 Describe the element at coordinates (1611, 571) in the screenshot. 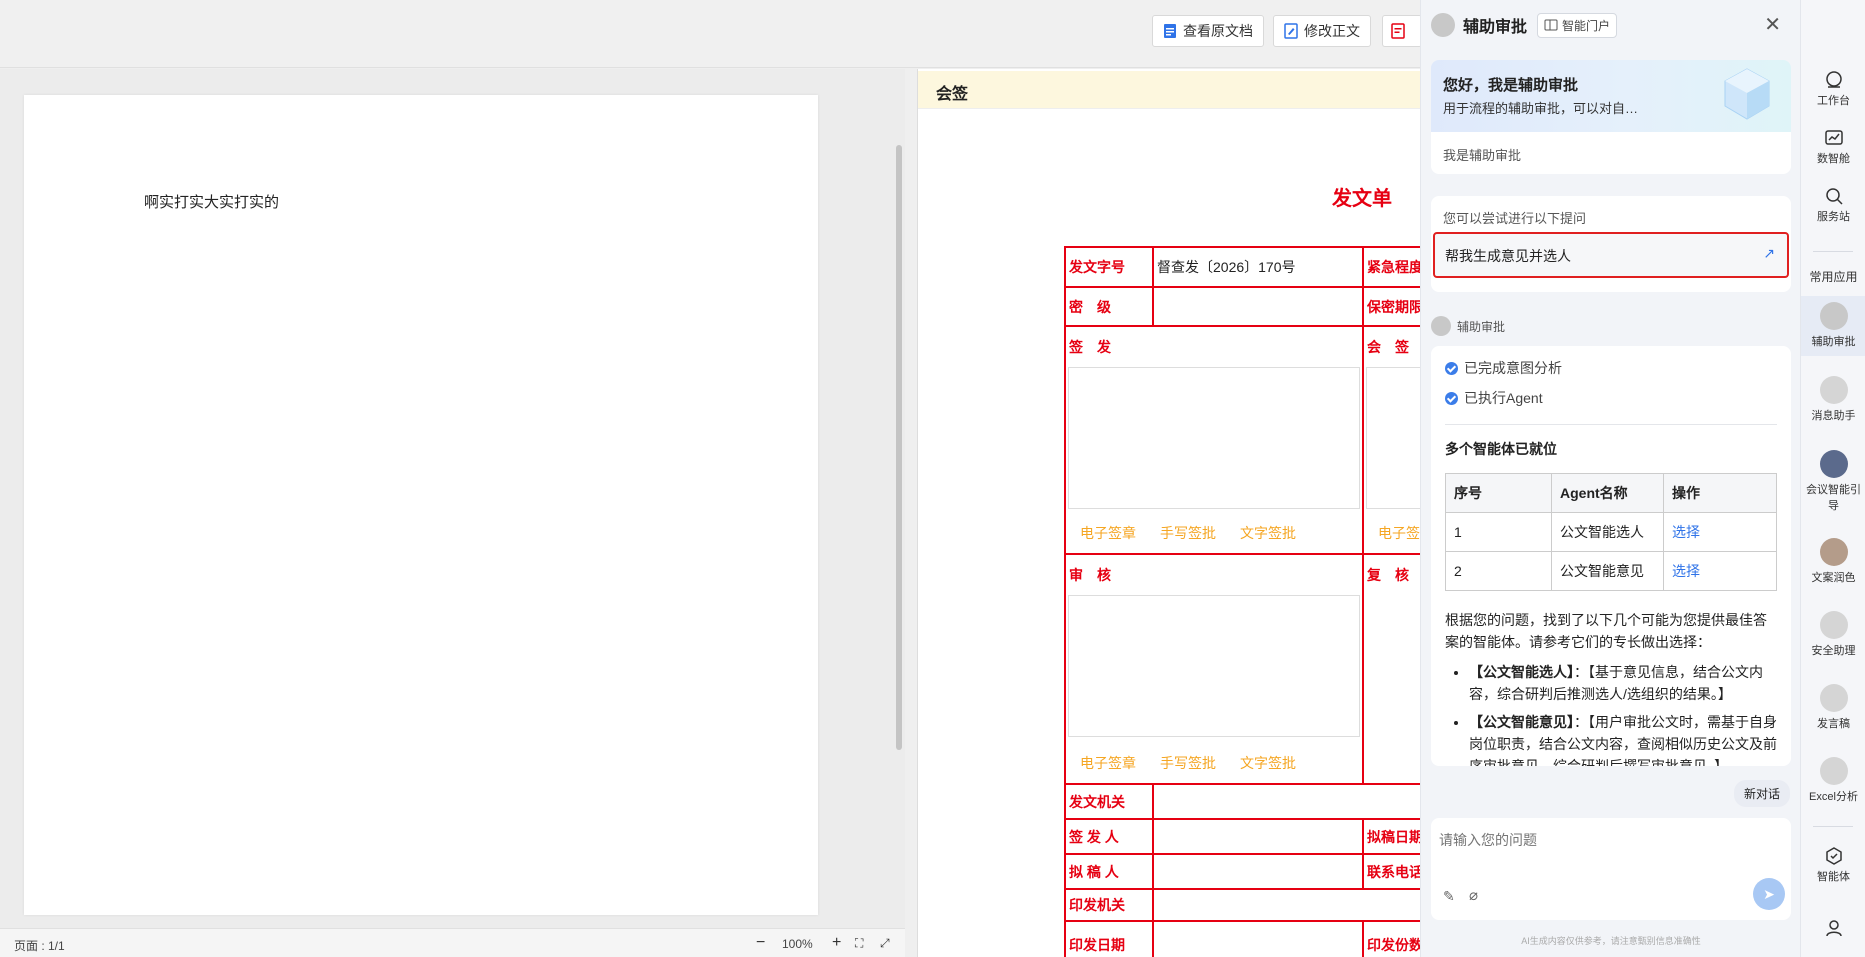

I see `table-row: 2 公文智能意见 选择` at that location.